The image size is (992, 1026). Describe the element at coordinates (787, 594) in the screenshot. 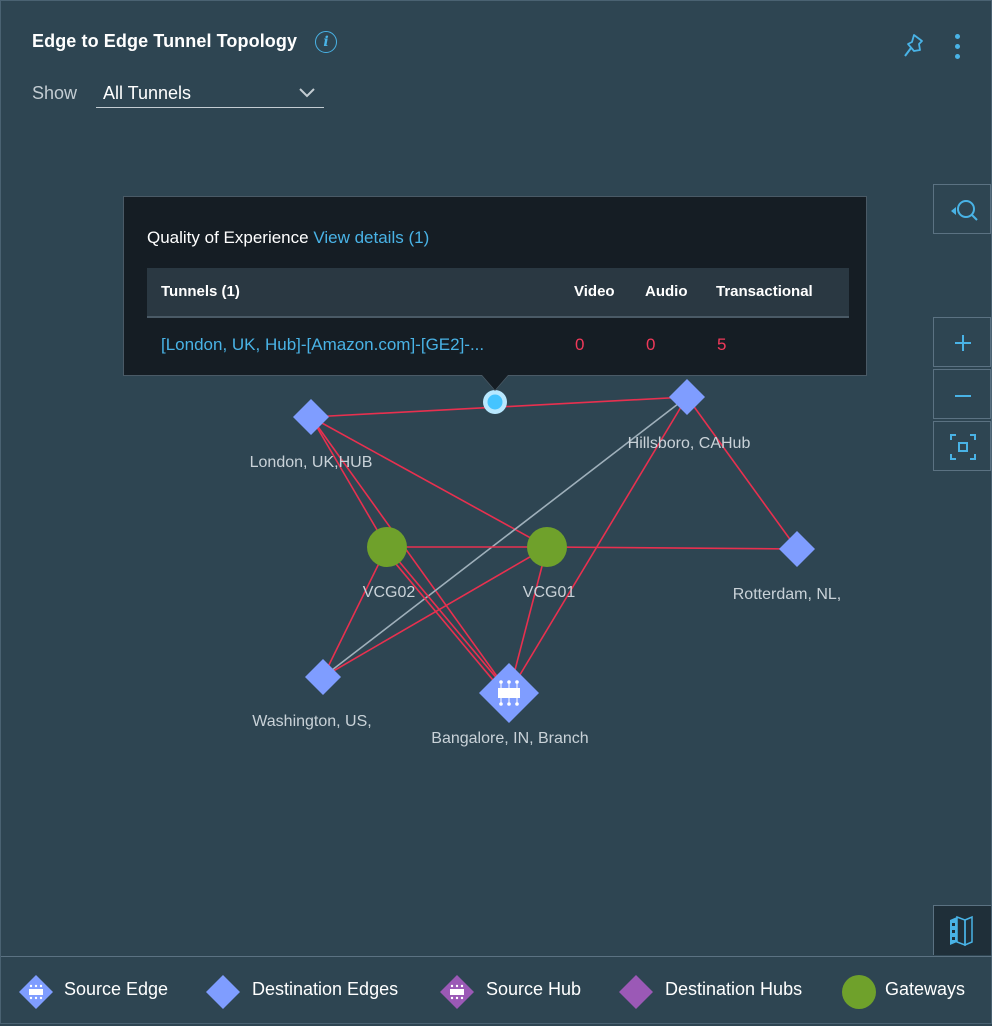

I see `node-label: Rotterdam, NL,` at that location.